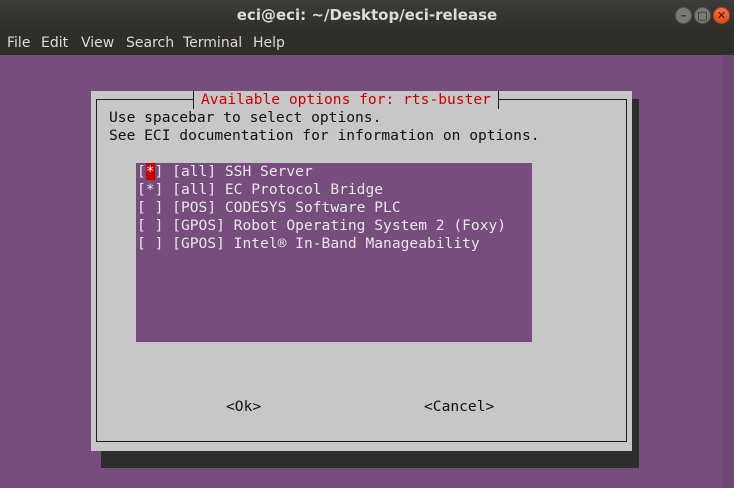 Image resolution: width=734 pixels, height=488 pixels. I want to click on option-ec-protocol-bridge: [*] [all] EC Protocol Bridge, so click(260, 190).